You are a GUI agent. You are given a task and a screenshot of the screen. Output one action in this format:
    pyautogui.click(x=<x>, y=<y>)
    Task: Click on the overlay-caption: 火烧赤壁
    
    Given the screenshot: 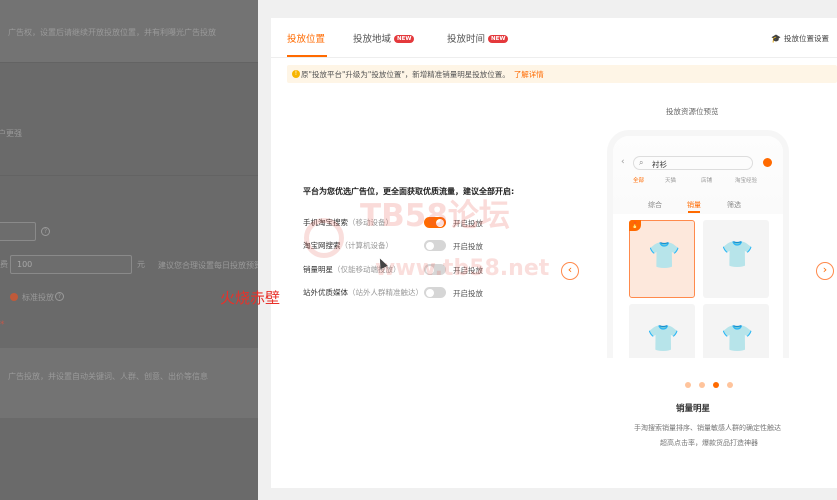 What is the action you would take?
    pyautogui.click(x=250, y=298)
    